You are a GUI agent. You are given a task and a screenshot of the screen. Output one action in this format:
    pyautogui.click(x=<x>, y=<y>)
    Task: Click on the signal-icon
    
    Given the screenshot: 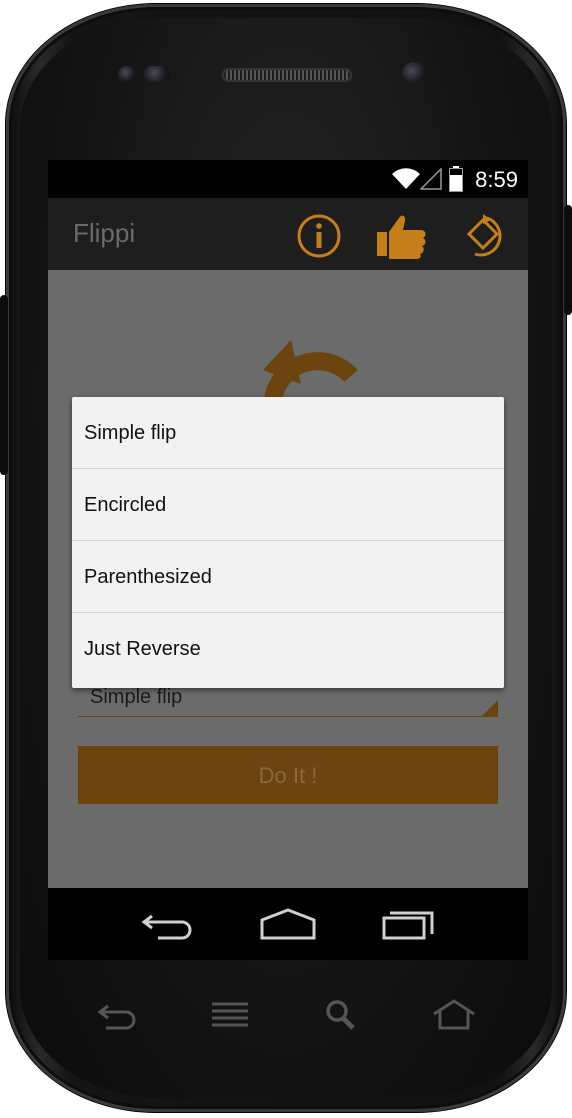 What is the action you would take?
    pyautogui.click(x=431, y=179)
    